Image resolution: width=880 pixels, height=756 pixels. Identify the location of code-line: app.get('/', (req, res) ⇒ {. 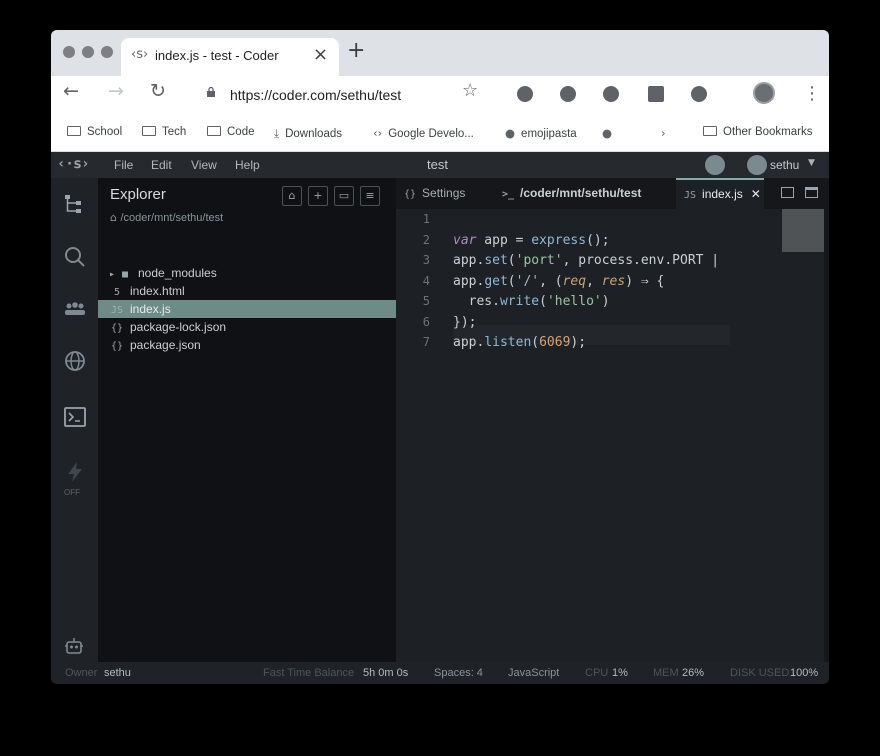
(559, 281).